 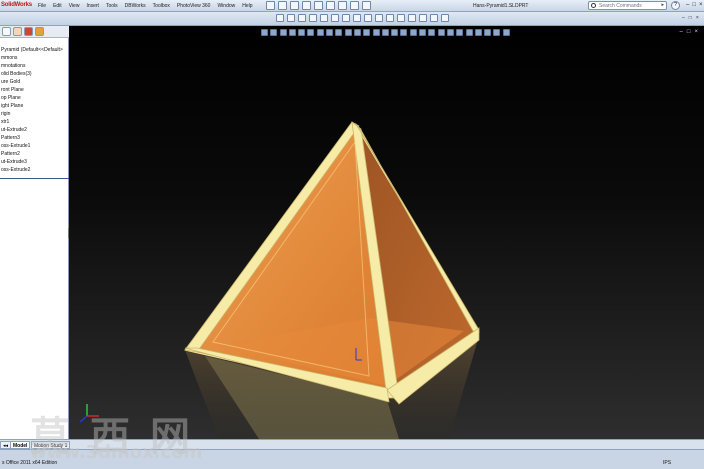 I want to click on save-icon, so click(x=294, y=5).